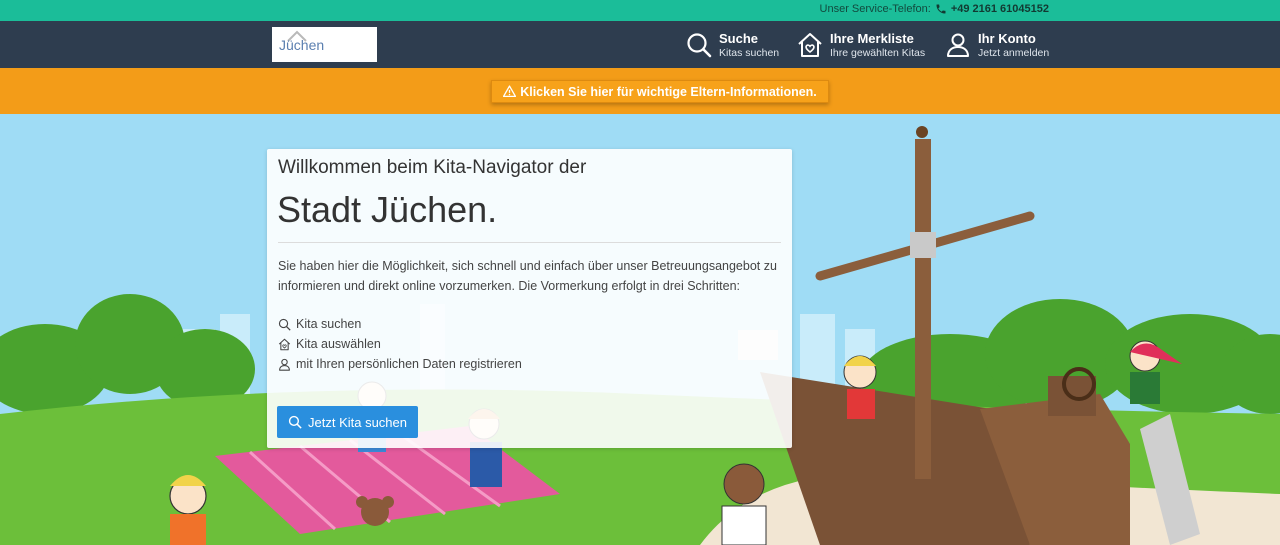 The width and height of the screenshot is (1280, 545). I want to click on service-label: Unser Service-Telefon:, so click(875, 9).